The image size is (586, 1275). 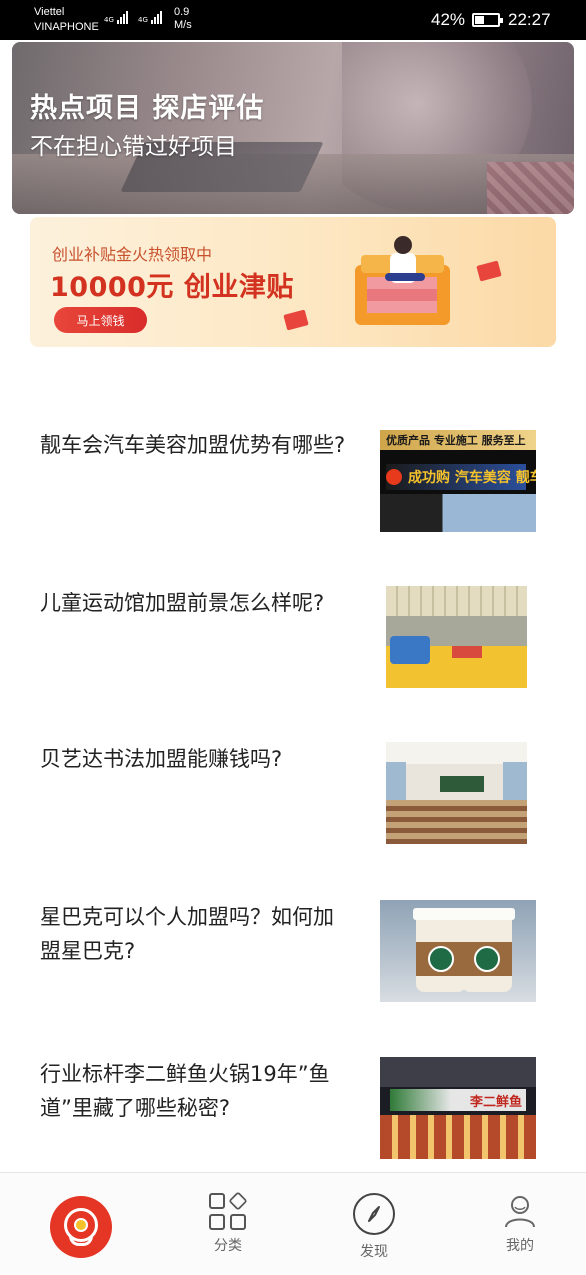 What do you see at coordinates (100, 320) in the screenshot?
I see `claim-money-button: 马上领钱` at bounding box center [100, 320].